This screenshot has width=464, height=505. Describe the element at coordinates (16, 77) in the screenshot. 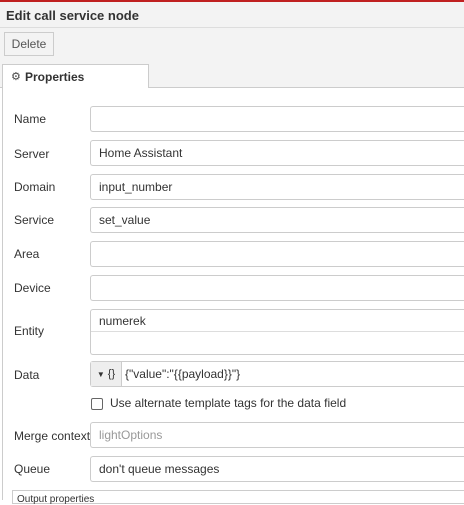

I see `gear-icon: ⚙` at that location.